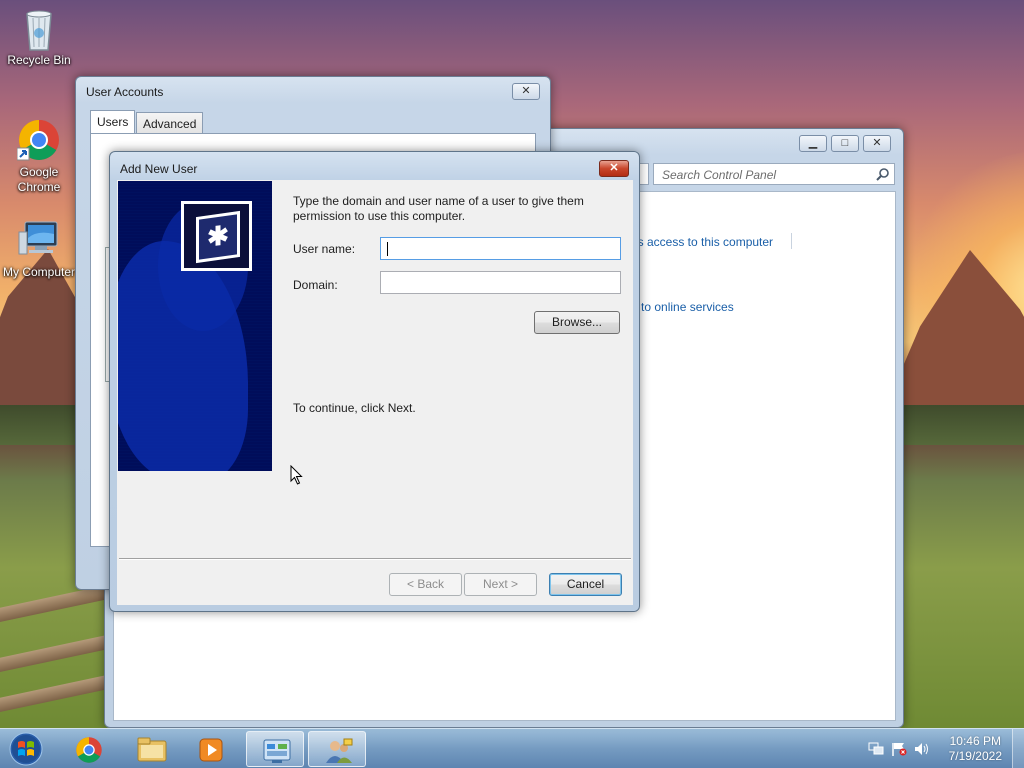 The height and width of the screenshot is (768, 1024). I want to click on taskbar-control-panel, so click(275, 749).